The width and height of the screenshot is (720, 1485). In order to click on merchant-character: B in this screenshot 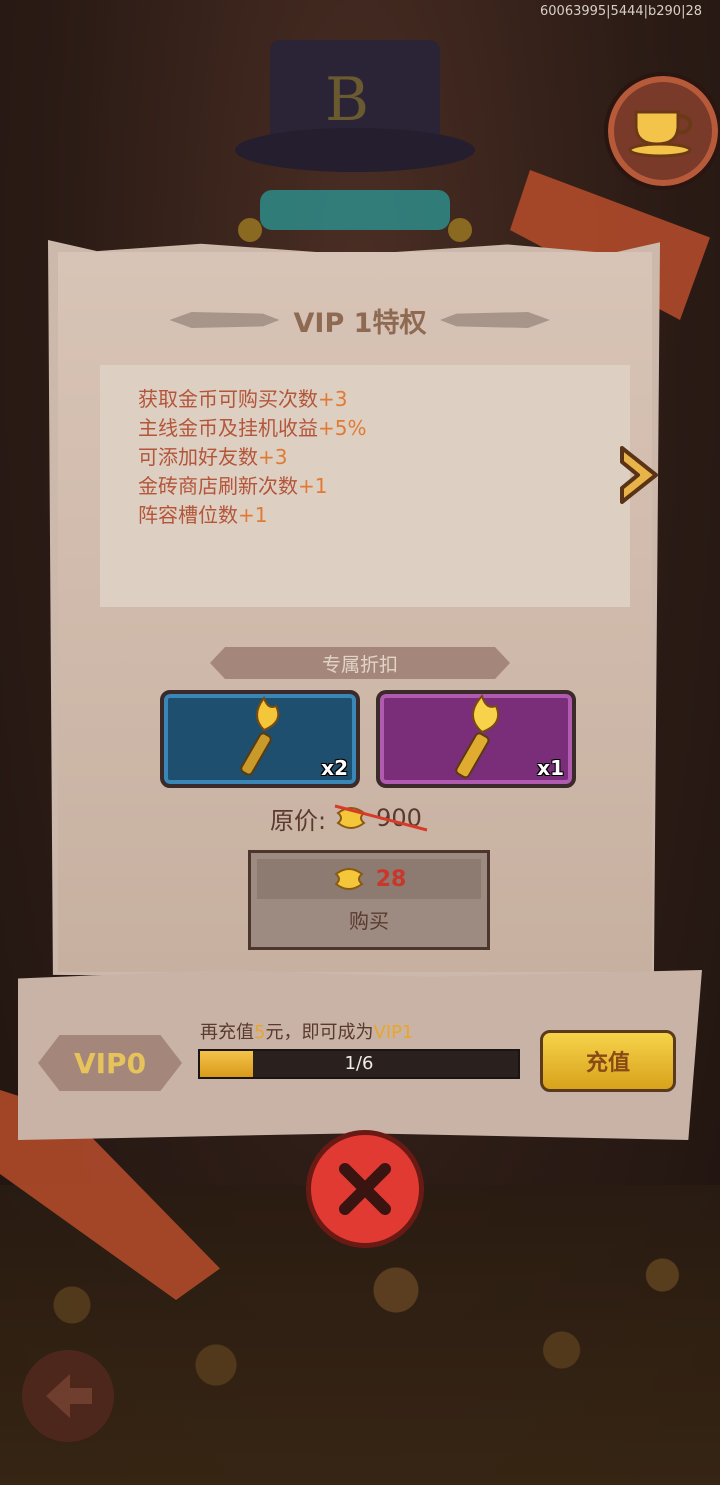, I will do `click(355, 141)`.